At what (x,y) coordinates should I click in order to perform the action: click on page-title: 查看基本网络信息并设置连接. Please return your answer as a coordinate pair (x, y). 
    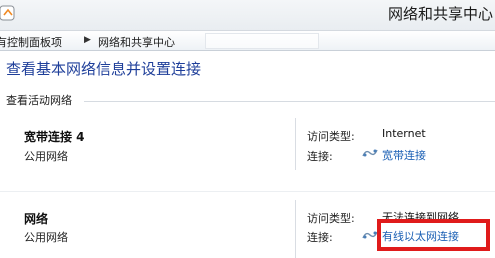
    Looking at the image, I should click on (104, 69).